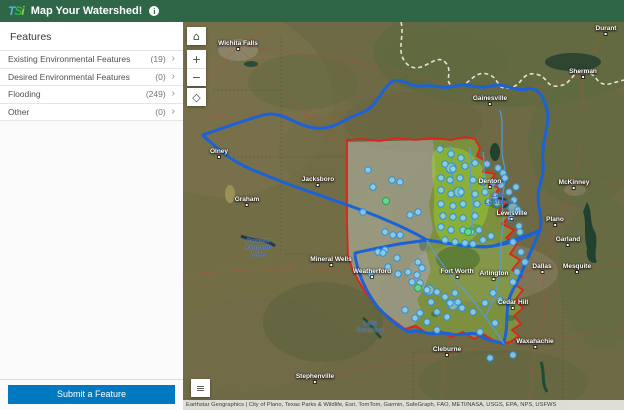 The image size is (624, 410). What do you see at coordinates (91, 95) in the screenshot?
I see `feature-row-flooding: Flooding (249) ›` at bounding box center [91, 95].